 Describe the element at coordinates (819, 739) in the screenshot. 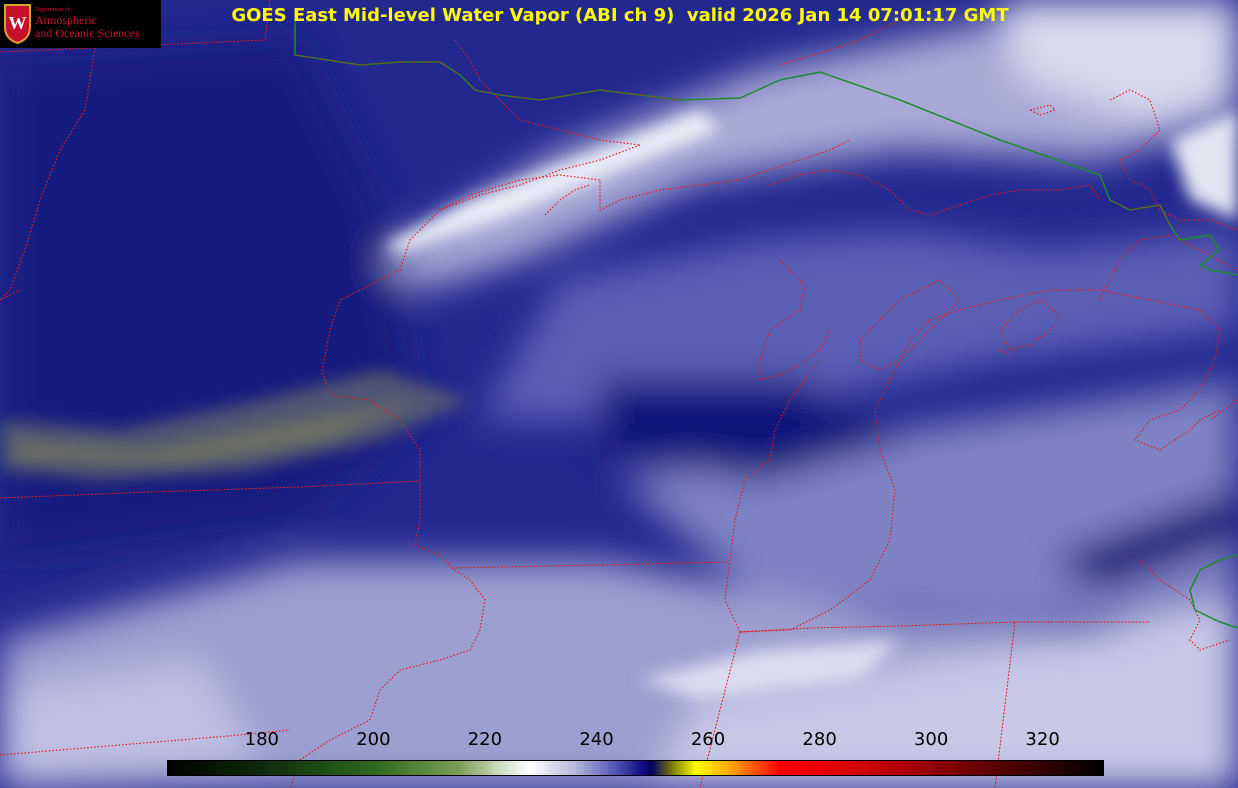

I see `colorbar-tick-280: 280` at that location.